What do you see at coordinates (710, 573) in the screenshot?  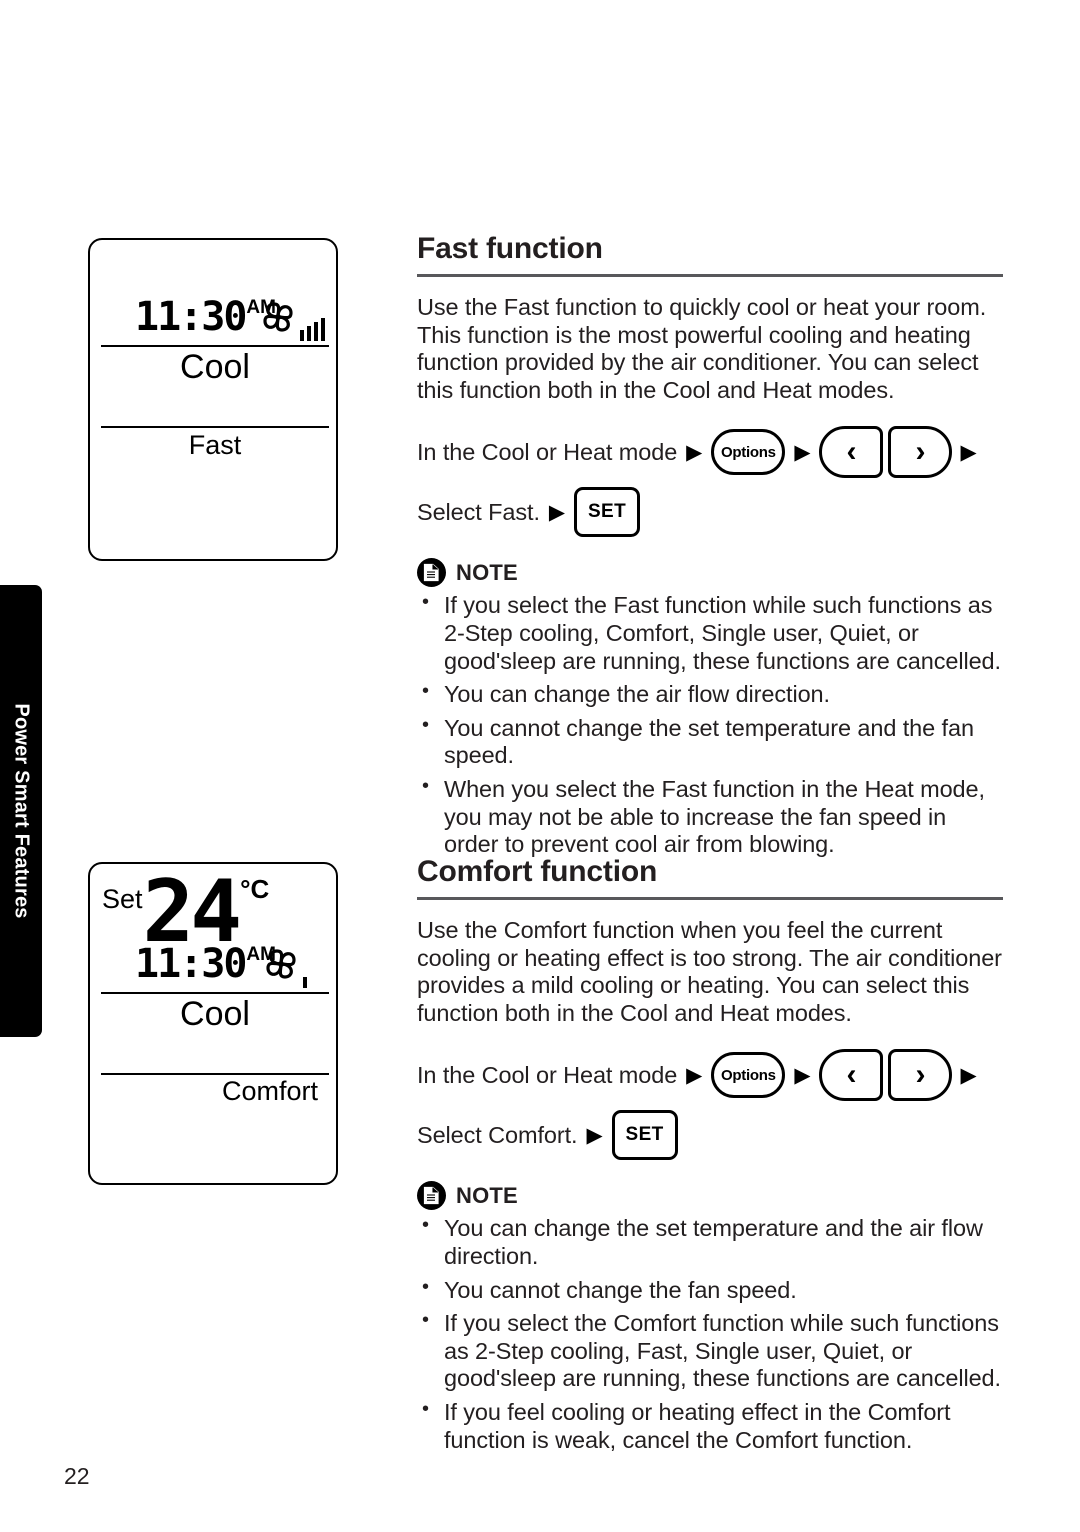 I see `fast-note-header: NOTE` at bounding box center [710, 573].